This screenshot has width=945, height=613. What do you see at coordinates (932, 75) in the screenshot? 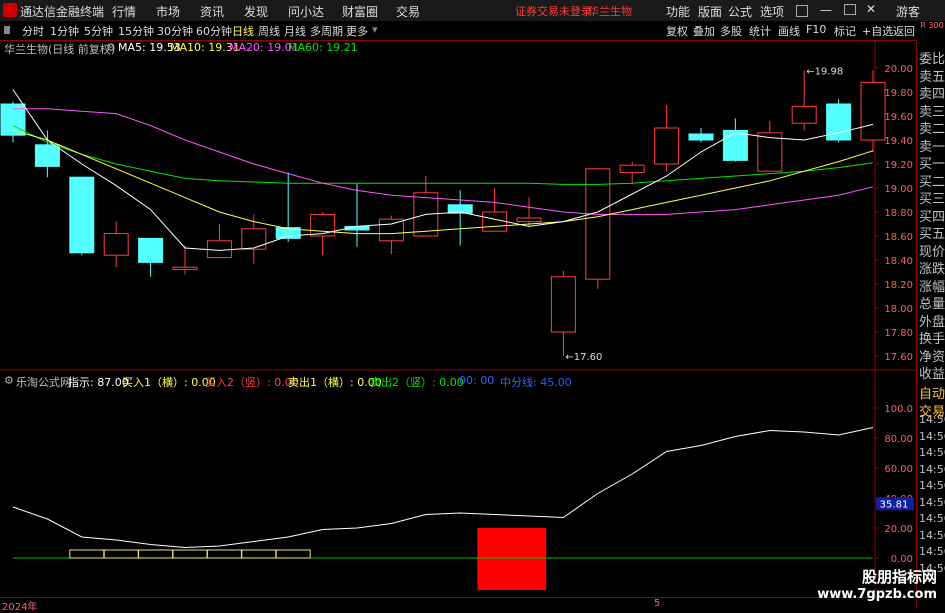
I see `side-panel-label: 卖五` at bounding box center [932, 75].